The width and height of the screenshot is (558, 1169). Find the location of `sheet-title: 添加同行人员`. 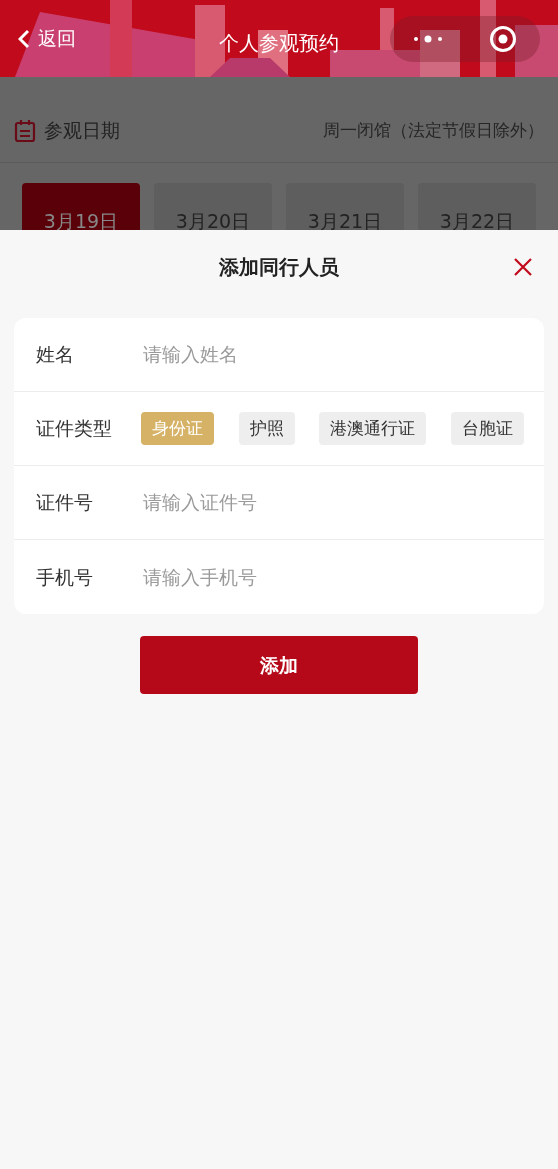

sheet-title: 添加同行人员 is located at coordinates (279, 267).